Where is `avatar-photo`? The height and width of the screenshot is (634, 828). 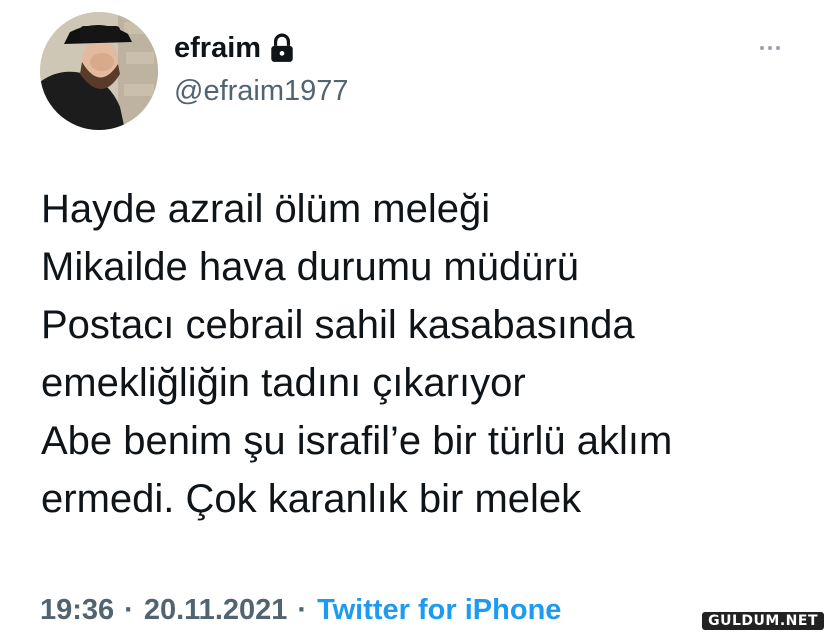 avatar-photo is located at coordinates (99, 71).